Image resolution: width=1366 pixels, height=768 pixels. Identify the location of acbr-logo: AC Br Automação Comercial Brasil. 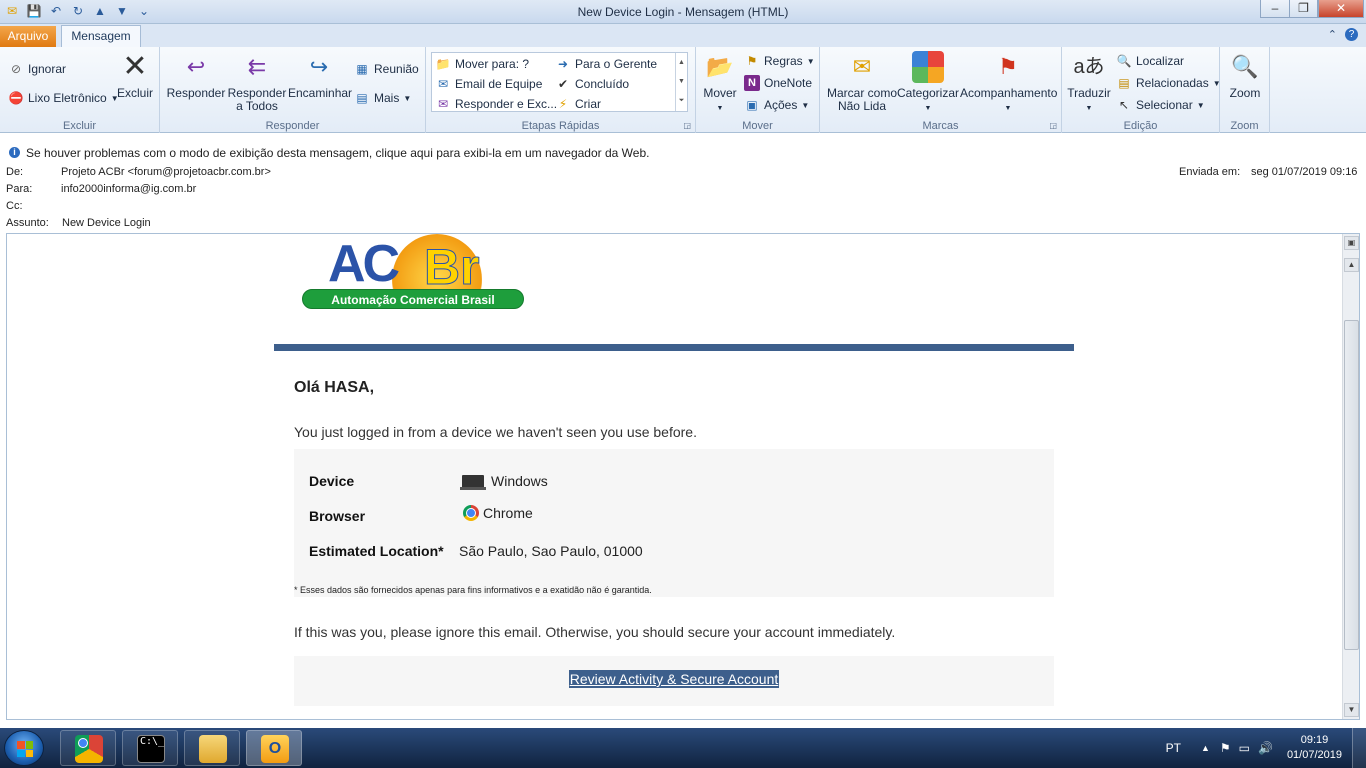
(417, 274).